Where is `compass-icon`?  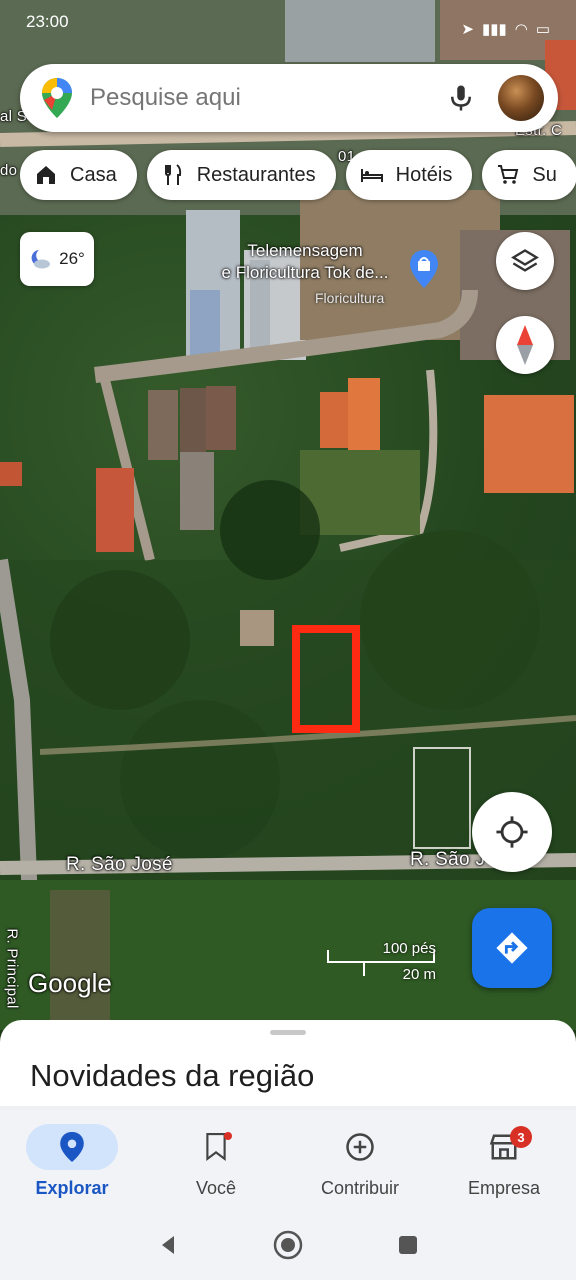 compass-icon is located at coordinates (525, 345).